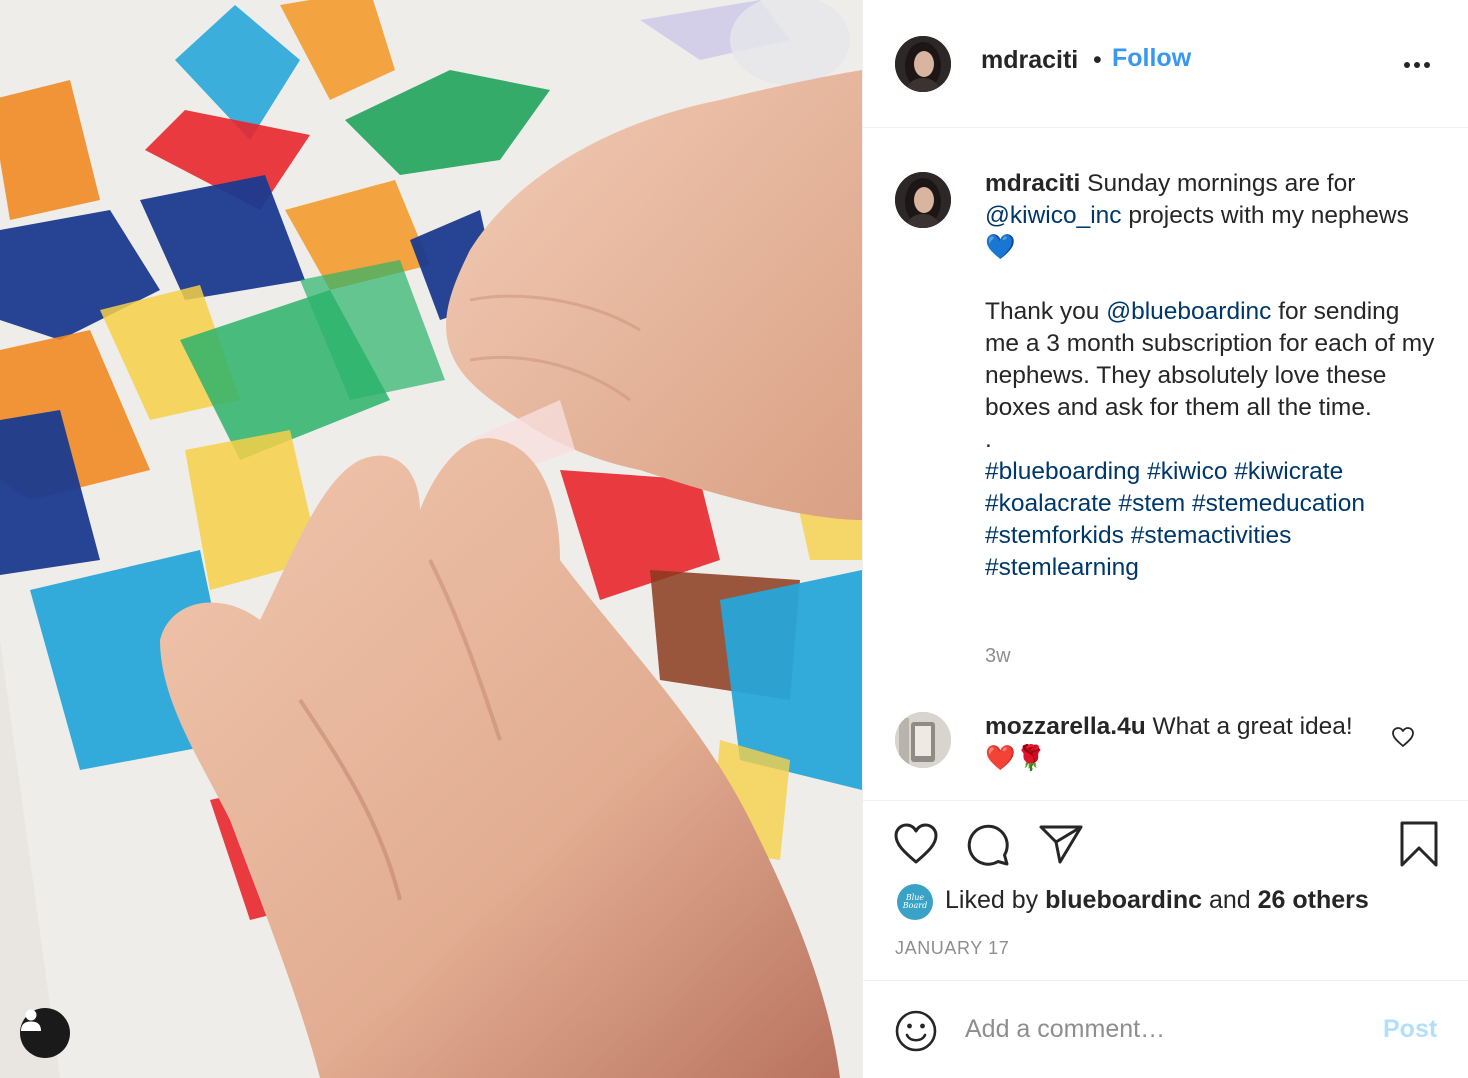 Image resolution: width=1468 pixels, height=1078 pixels. I want to click on post-header: mdraciti • Follow, so click(1165, 64).